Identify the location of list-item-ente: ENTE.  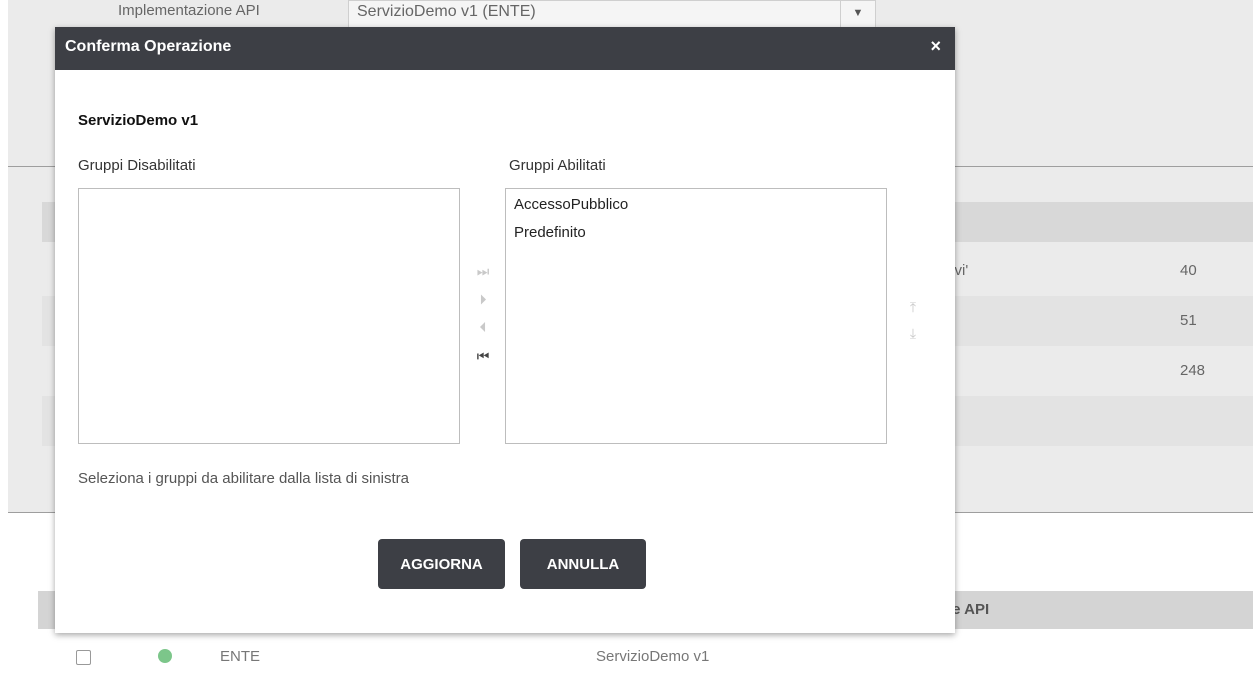
(240, 656).